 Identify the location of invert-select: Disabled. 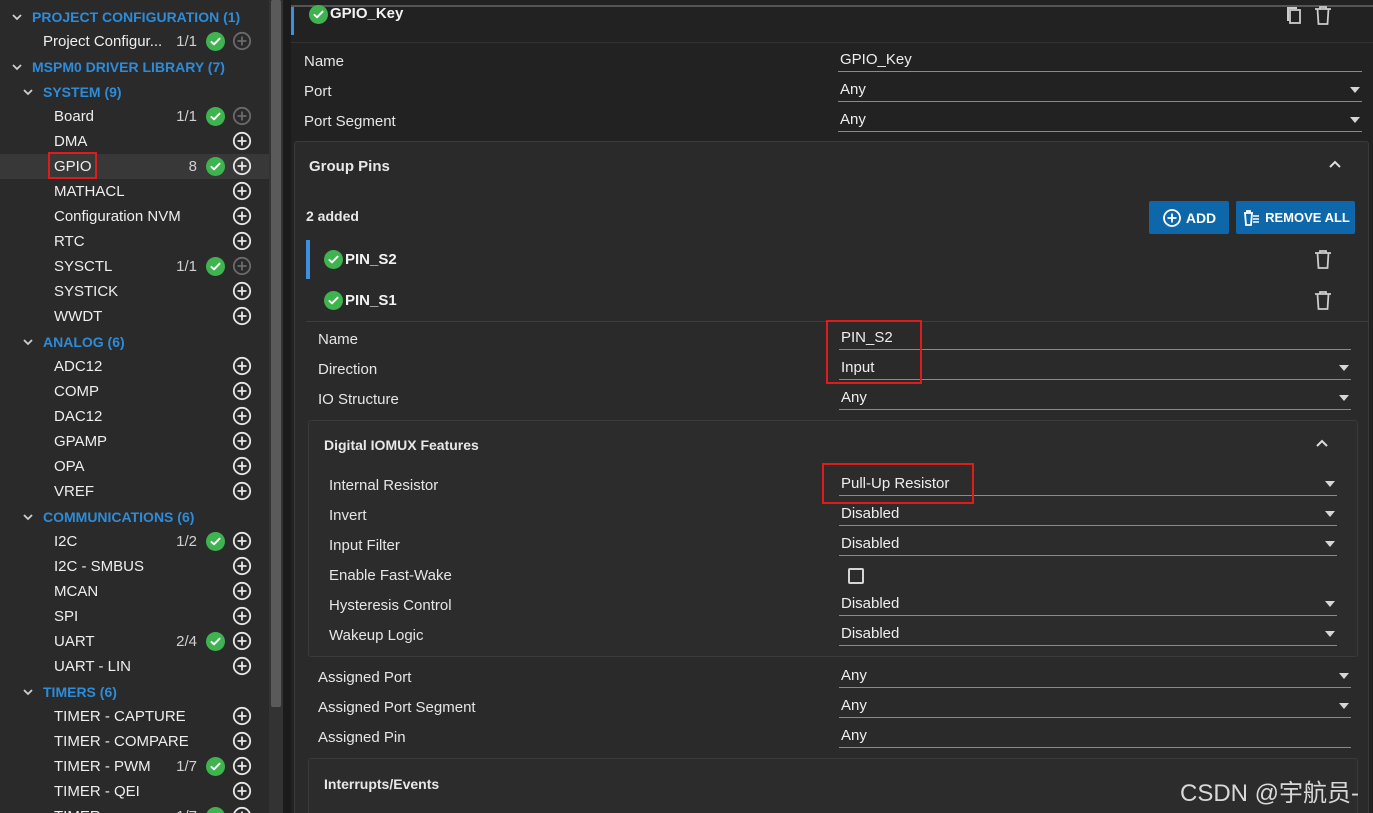
(1088, 515).